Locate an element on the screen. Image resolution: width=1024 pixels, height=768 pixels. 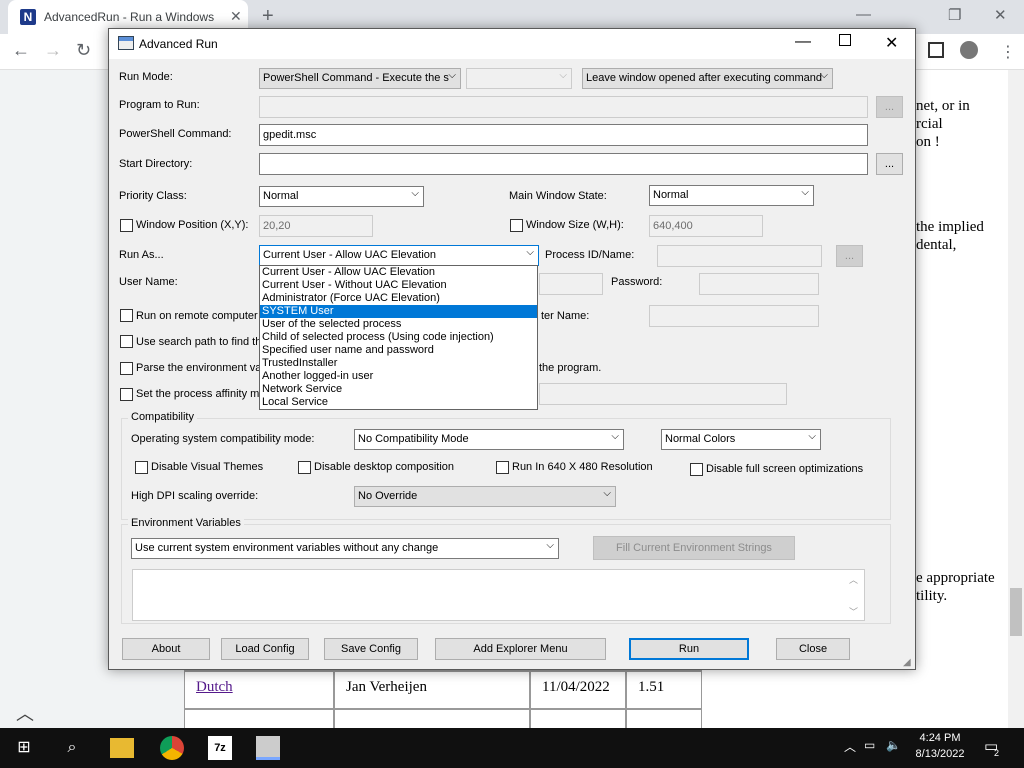
run-mode-select: PowerShell Command - Execute the s ⌵ is located at coordinates (360, 78).